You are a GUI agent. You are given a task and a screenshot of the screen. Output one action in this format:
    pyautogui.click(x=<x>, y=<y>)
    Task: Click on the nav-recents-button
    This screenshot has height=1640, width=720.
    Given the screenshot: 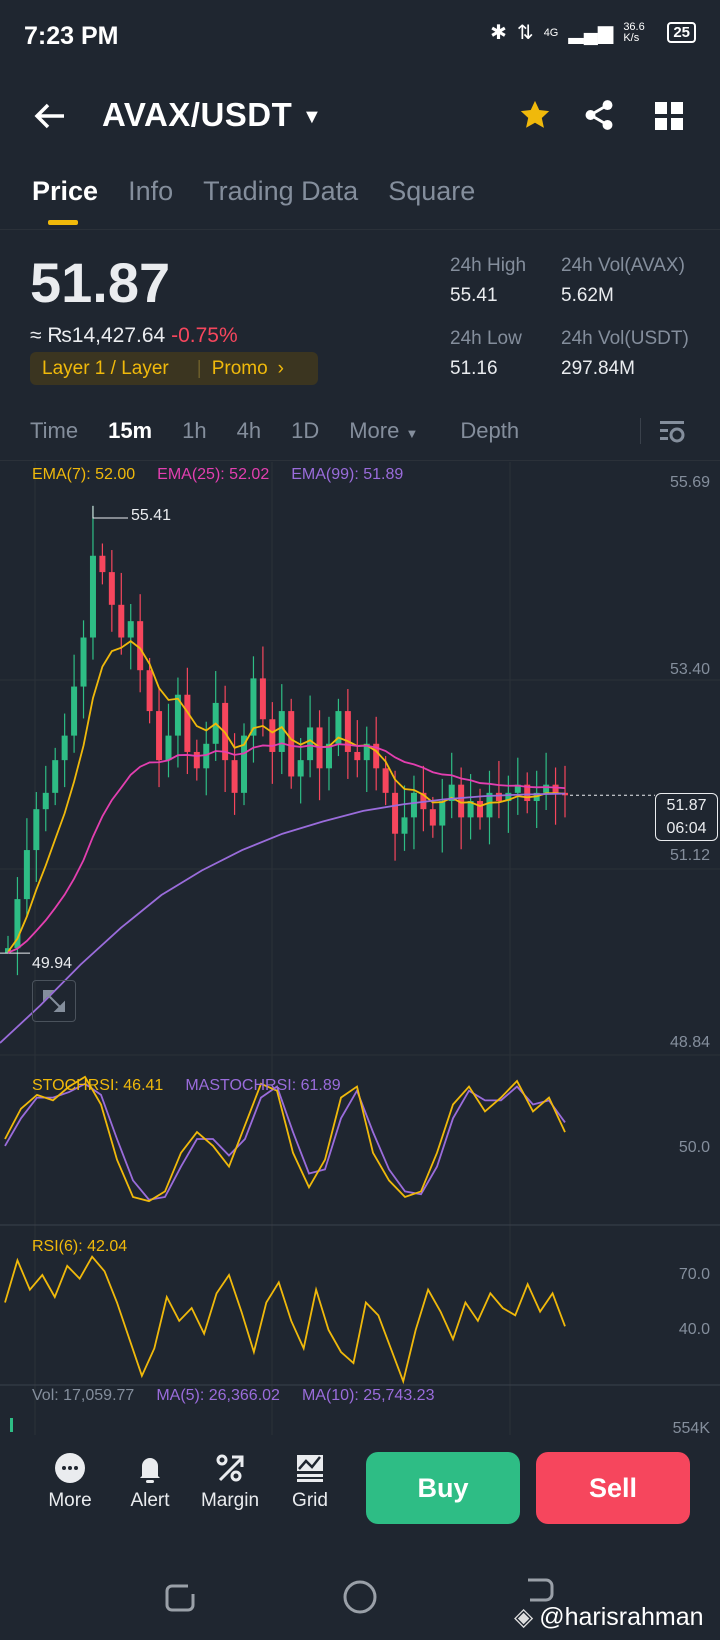 What is the action you would take?
    pyautogui.click(x=180, y=1600)
    